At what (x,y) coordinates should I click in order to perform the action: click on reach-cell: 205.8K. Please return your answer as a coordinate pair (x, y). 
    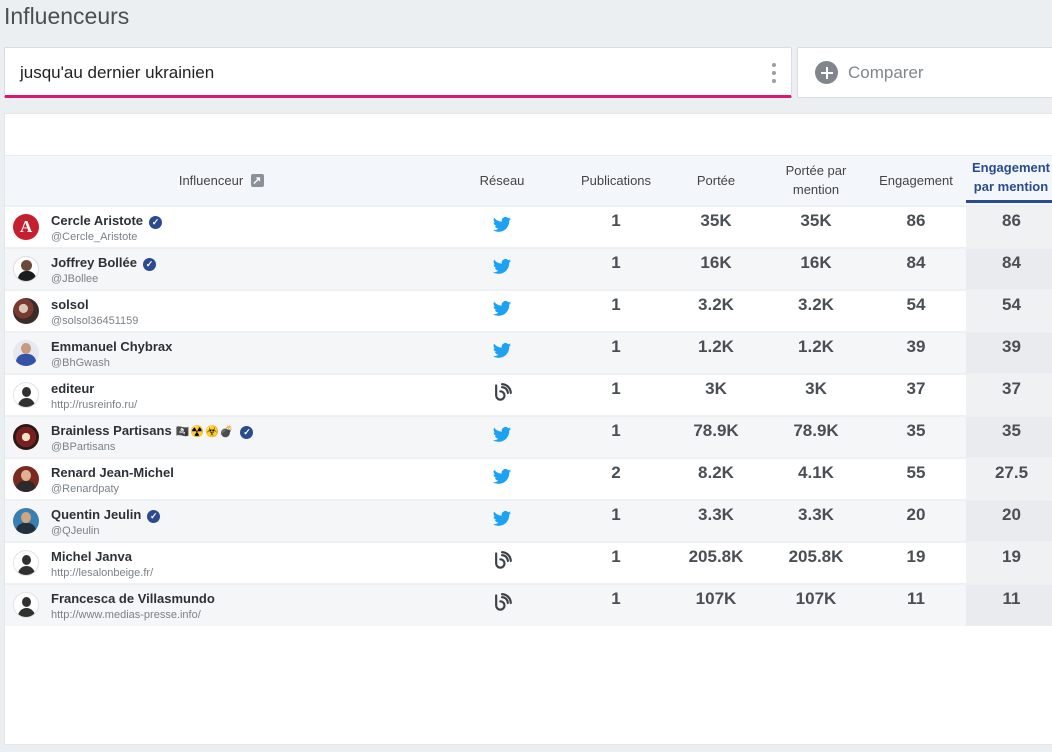
    Looking at the image, I should click on (716, 562).